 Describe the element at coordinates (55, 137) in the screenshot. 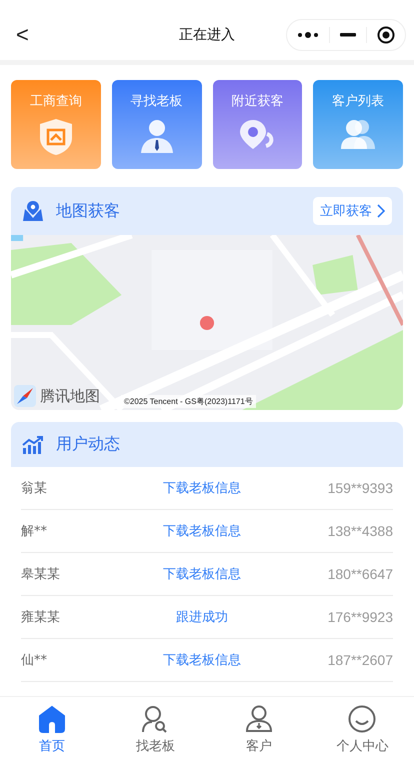

I see `shield-icon` at that location.